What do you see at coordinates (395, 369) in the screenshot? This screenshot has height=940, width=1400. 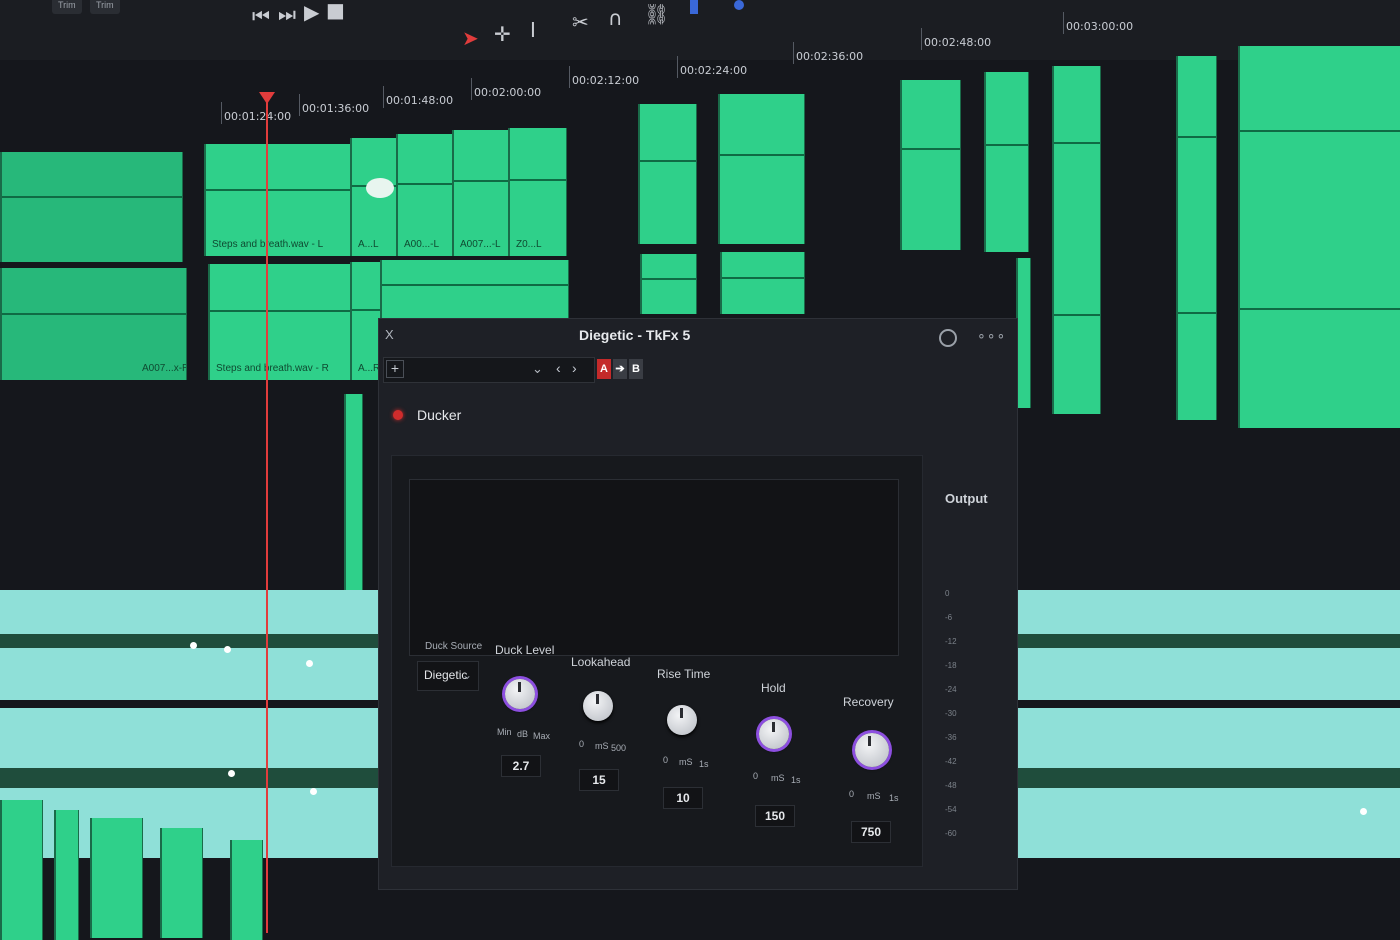 I see `add-preset-icon: +` at bounding box center [395, 369].